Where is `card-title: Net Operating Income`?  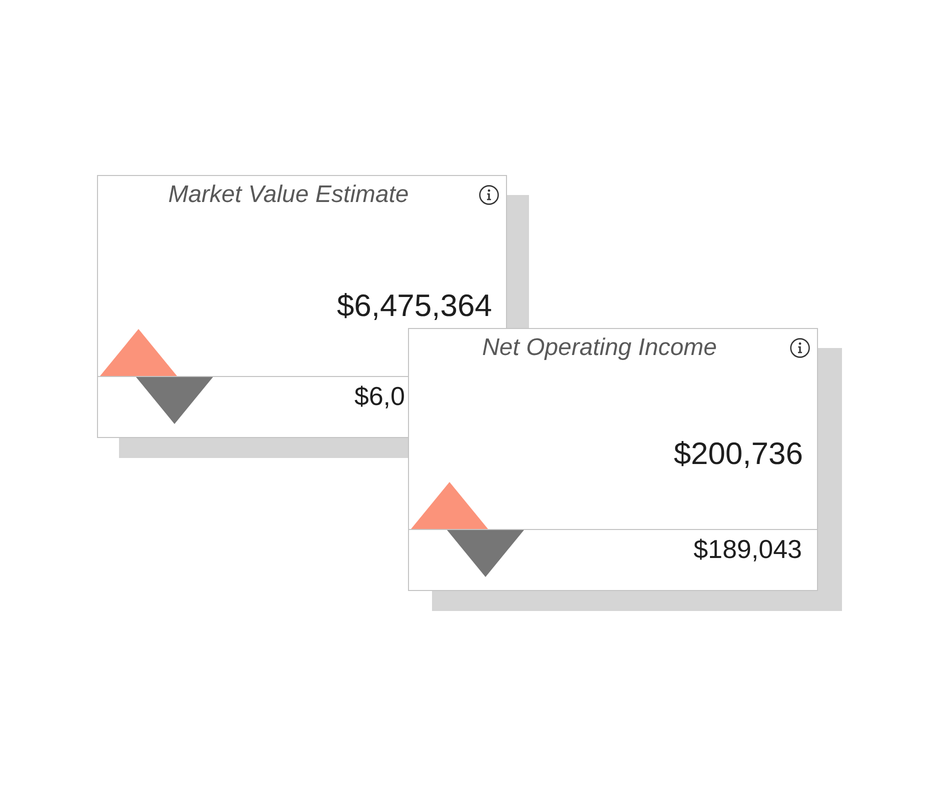
card-title: Net Operating Income is located at coordinates (599, 347).